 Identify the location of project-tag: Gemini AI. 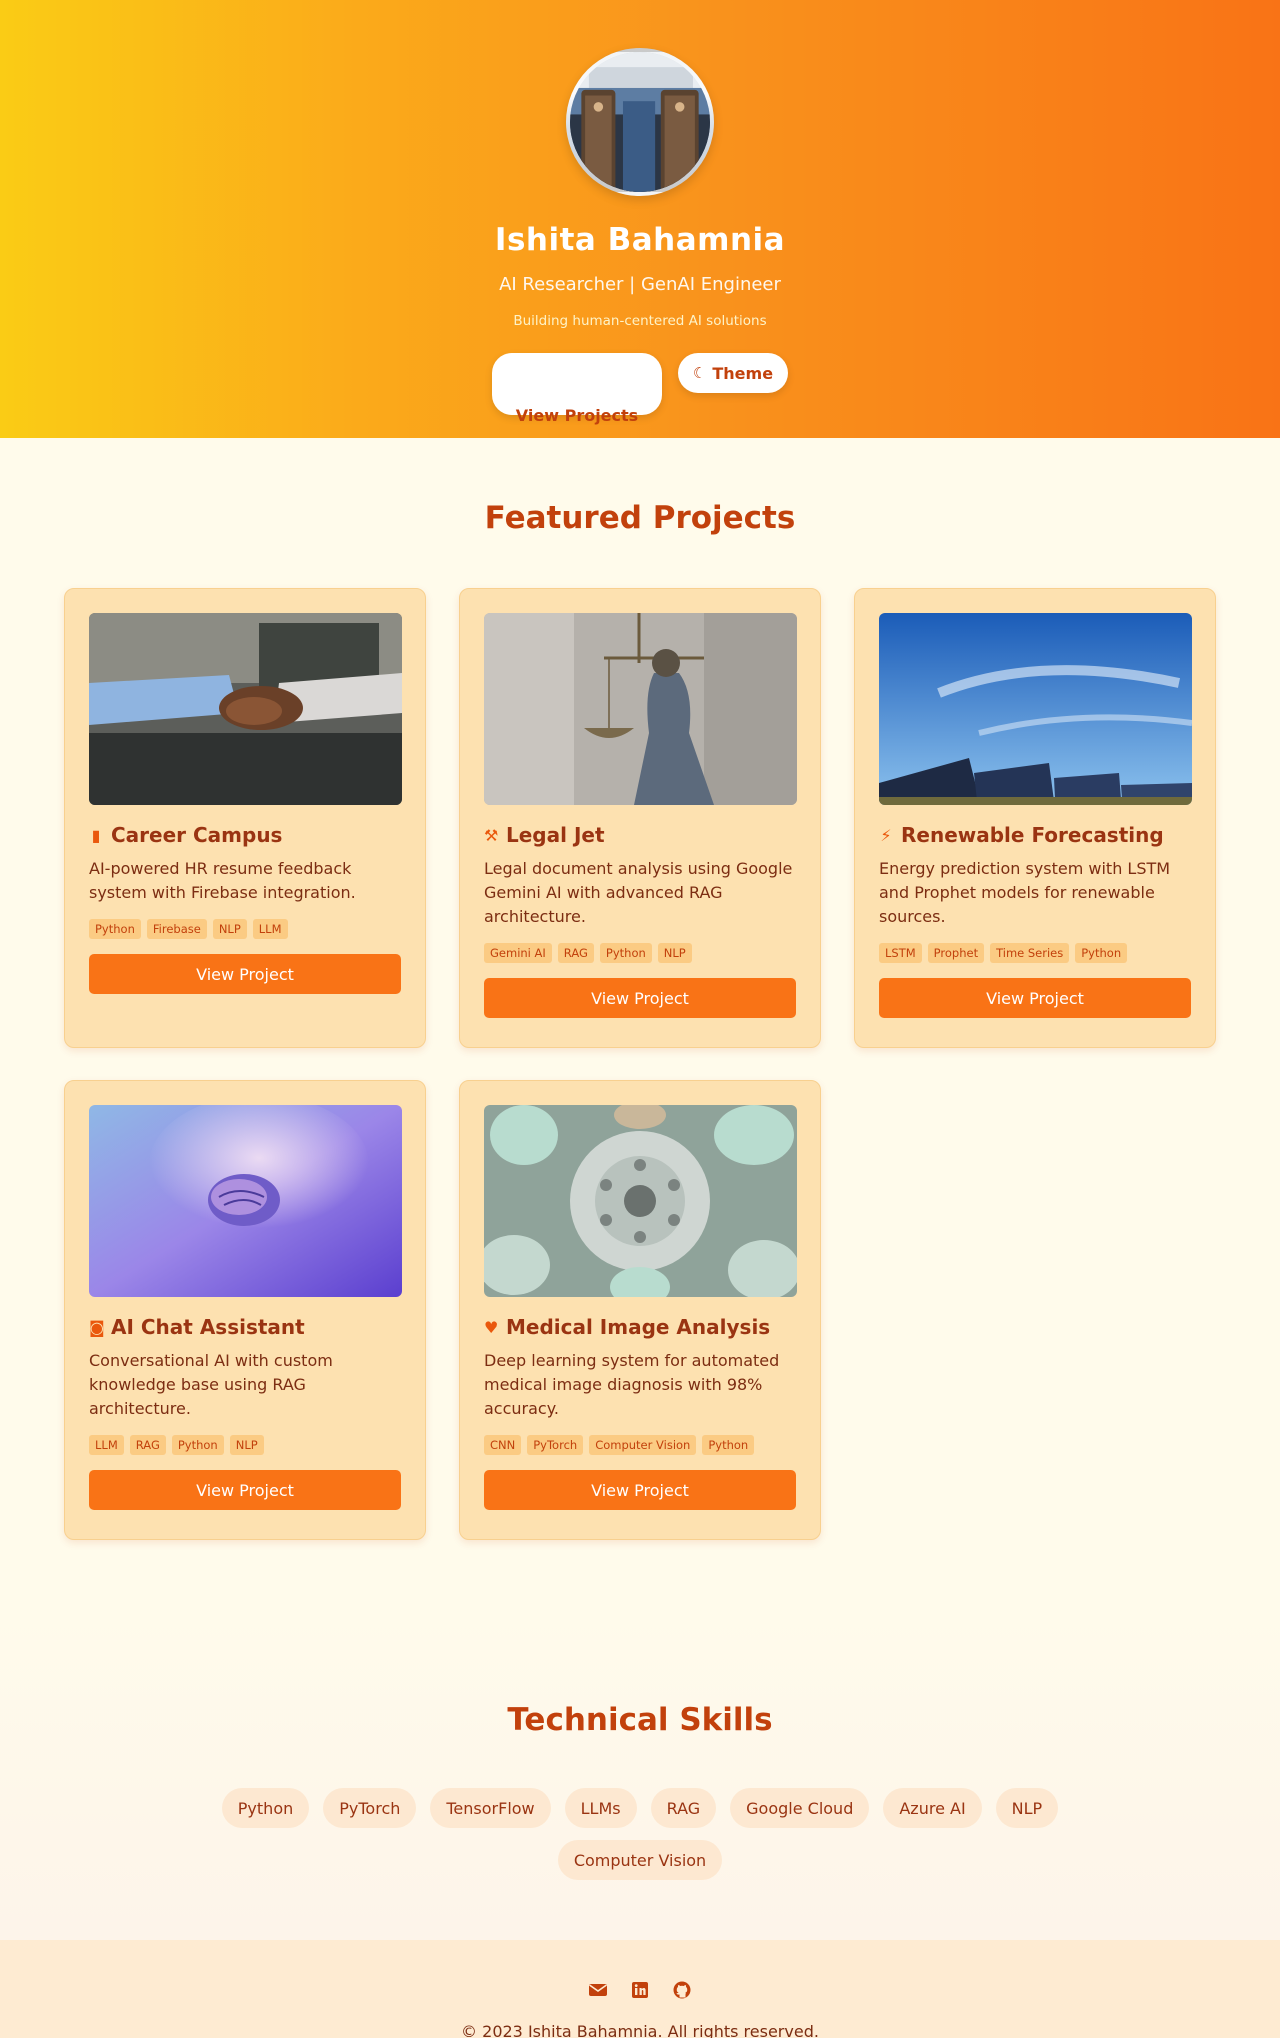
(518, 953).